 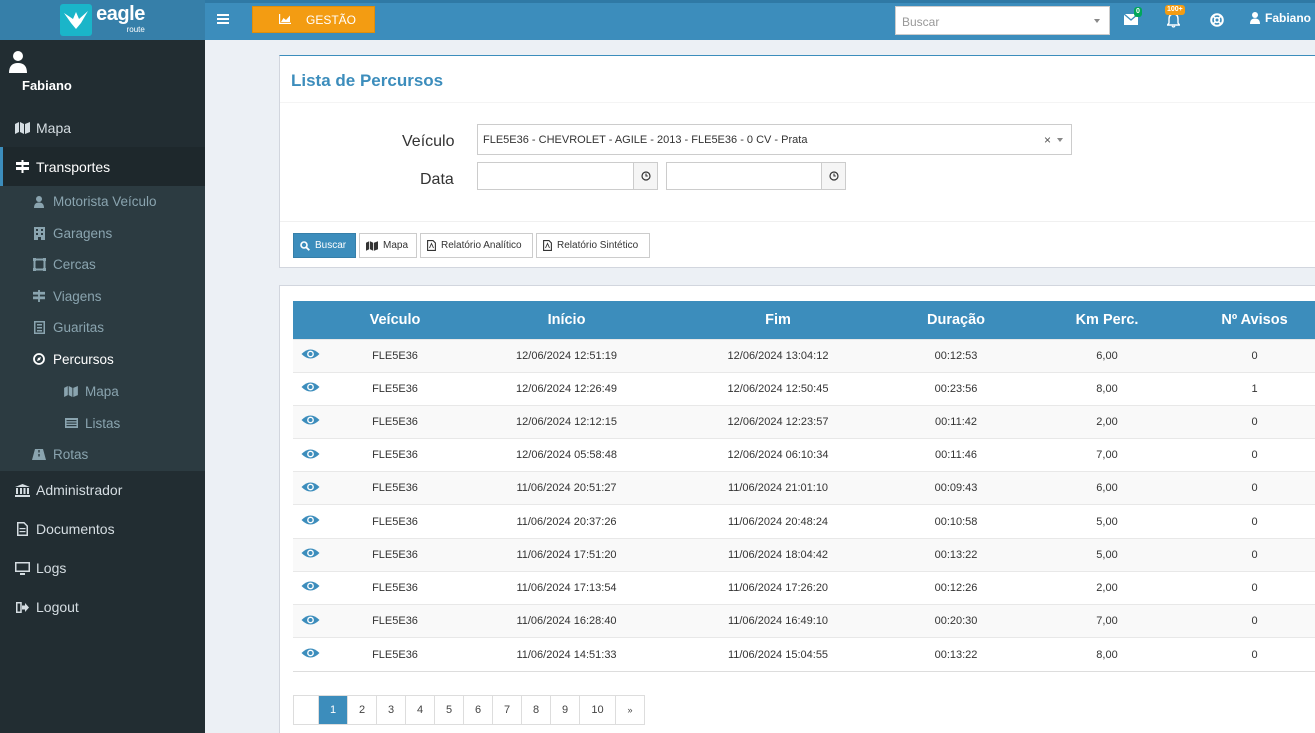 I want to click on sidebar-item-label: Guaritas, so click(x=79, y=328).